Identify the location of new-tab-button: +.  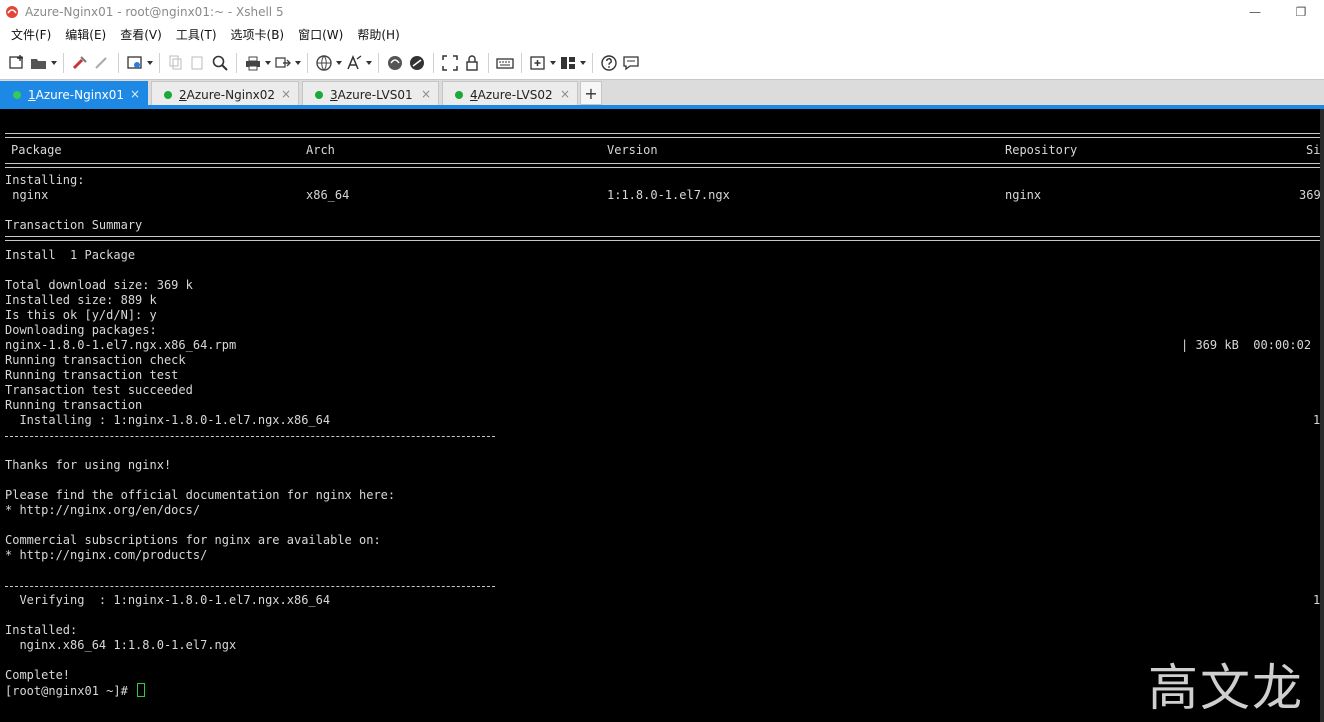
(591, 93).